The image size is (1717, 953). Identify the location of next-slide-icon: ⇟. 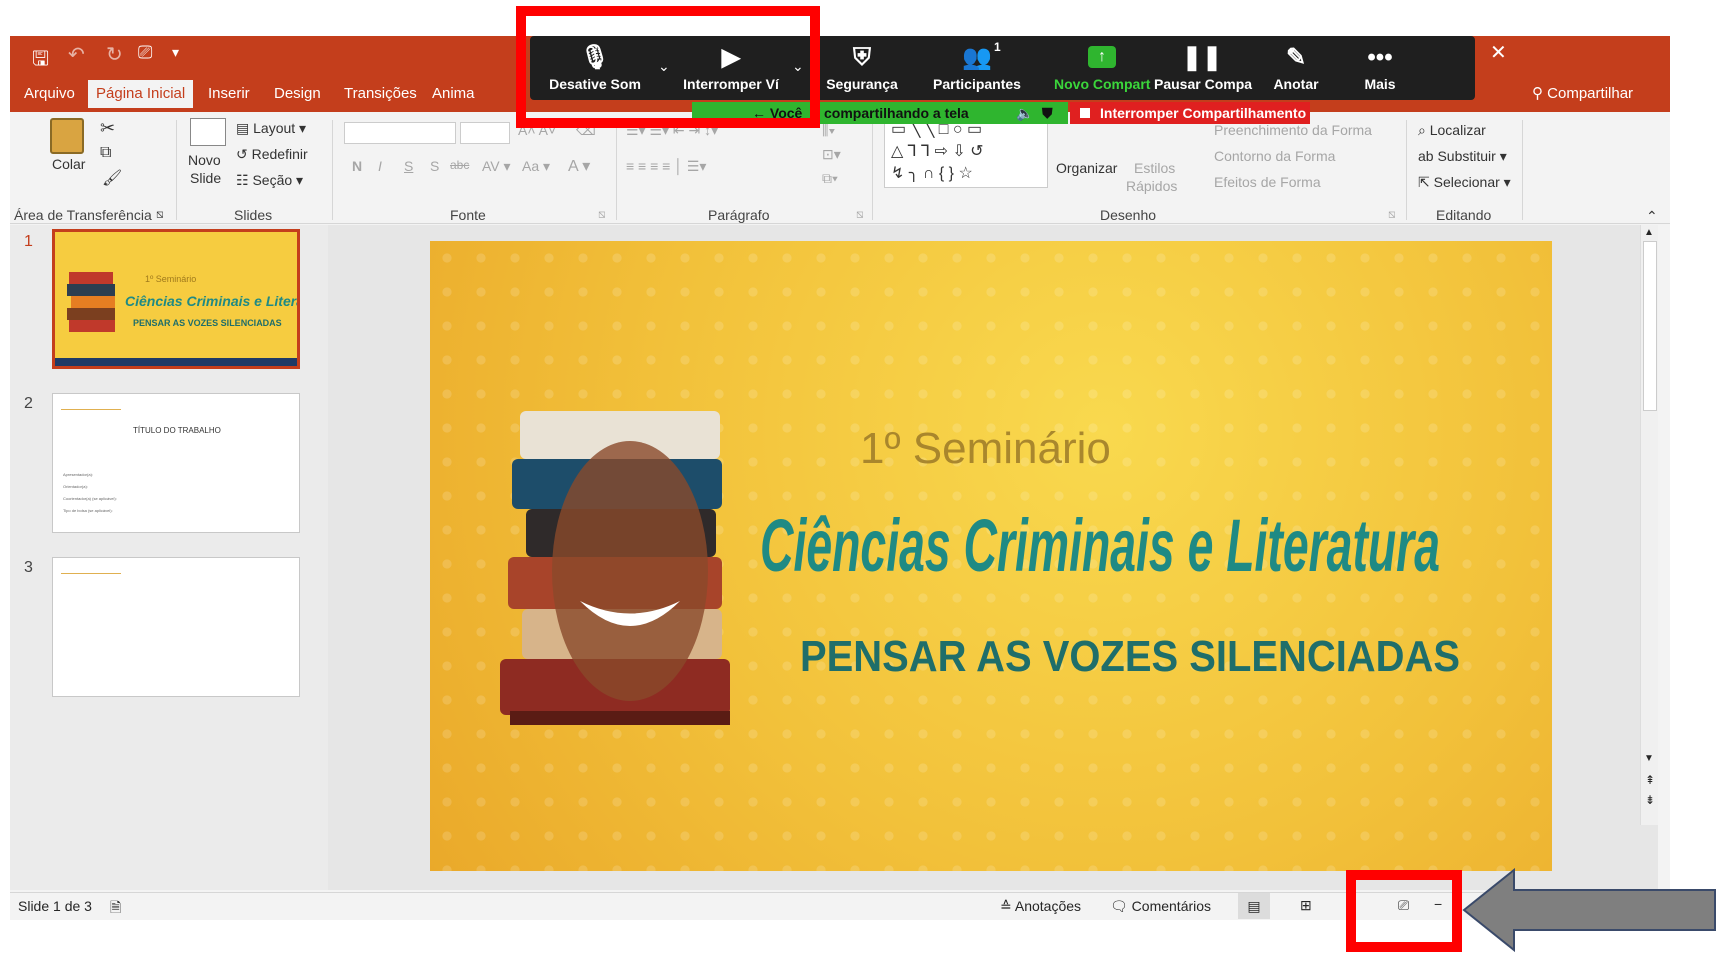
(1650, 800).